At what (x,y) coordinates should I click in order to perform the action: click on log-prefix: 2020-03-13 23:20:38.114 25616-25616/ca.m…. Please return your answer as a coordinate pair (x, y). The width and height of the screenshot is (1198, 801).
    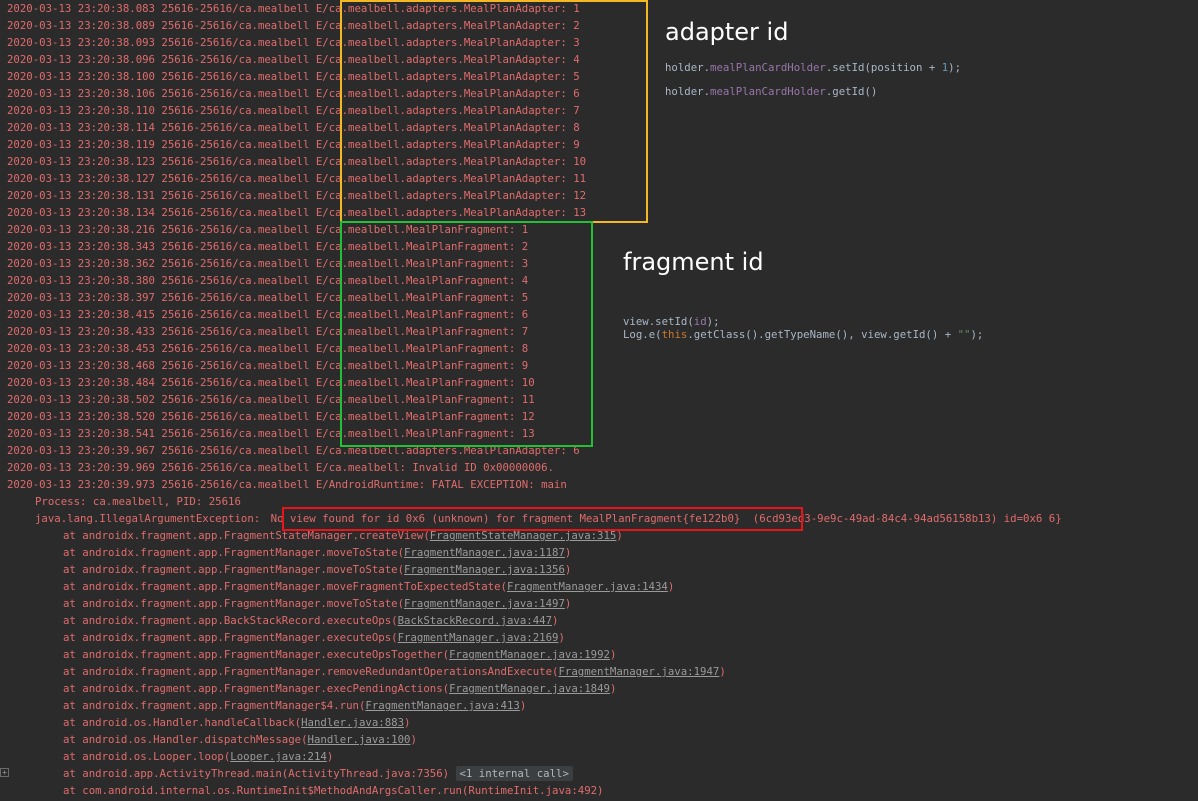
    Looking at the image, I should click on (161, 127).